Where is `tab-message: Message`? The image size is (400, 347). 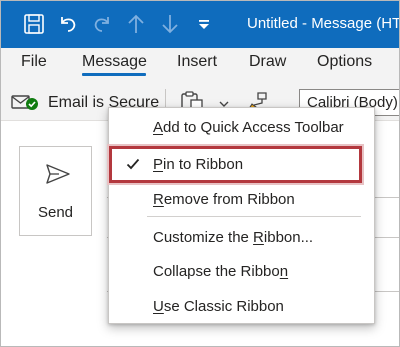 tab-message: Message is located at coordinates (114, 62).